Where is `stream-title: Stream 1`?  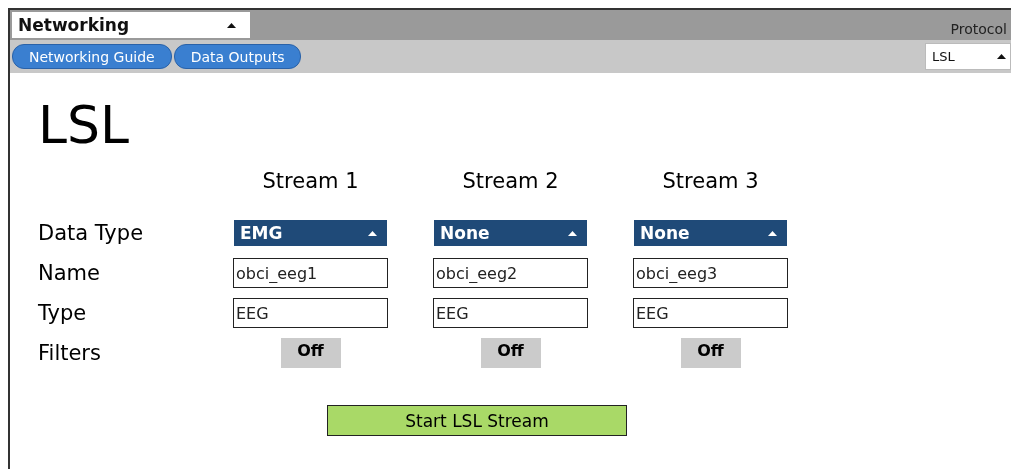 stream-title: Stream 1 is located at coordinates (310, 182).